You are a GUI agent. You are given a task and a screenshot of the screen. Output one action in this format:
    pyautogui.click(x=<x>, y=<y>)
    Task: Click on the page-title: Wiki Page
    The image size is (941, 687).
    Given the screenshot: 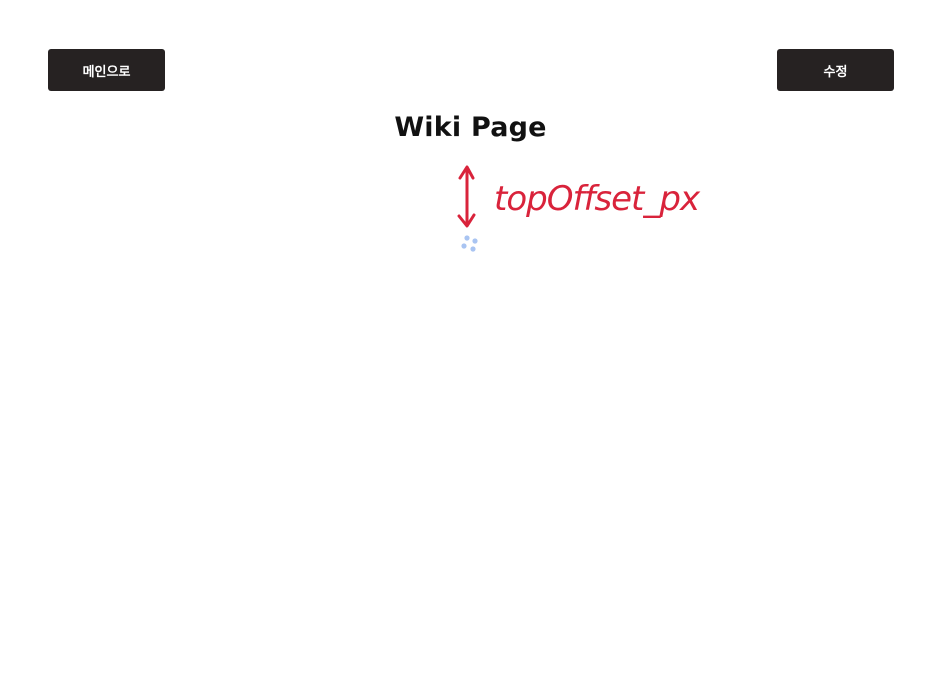 What is the action you would take?
    pyautogui.click(x=470, y=127)
    